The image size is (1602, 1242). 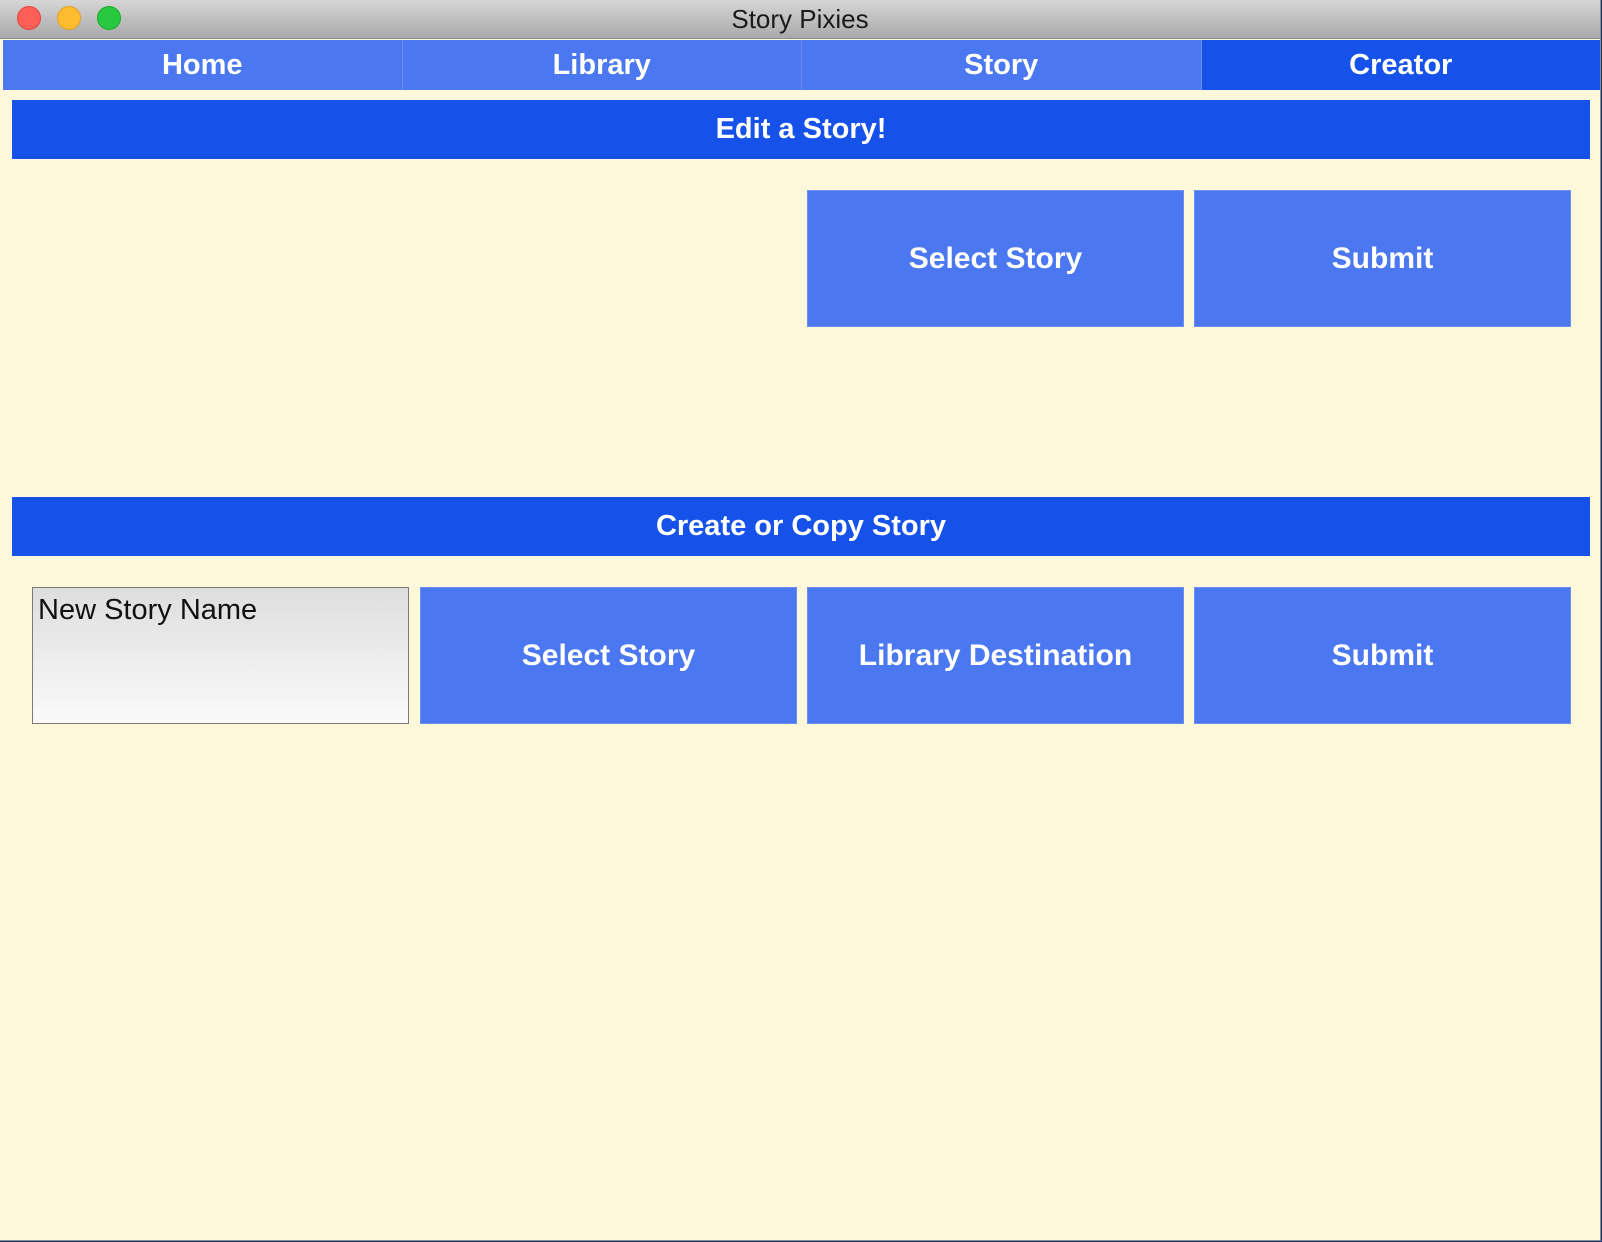 I want to click on tab-library: Library, so click(x=602, y=65).